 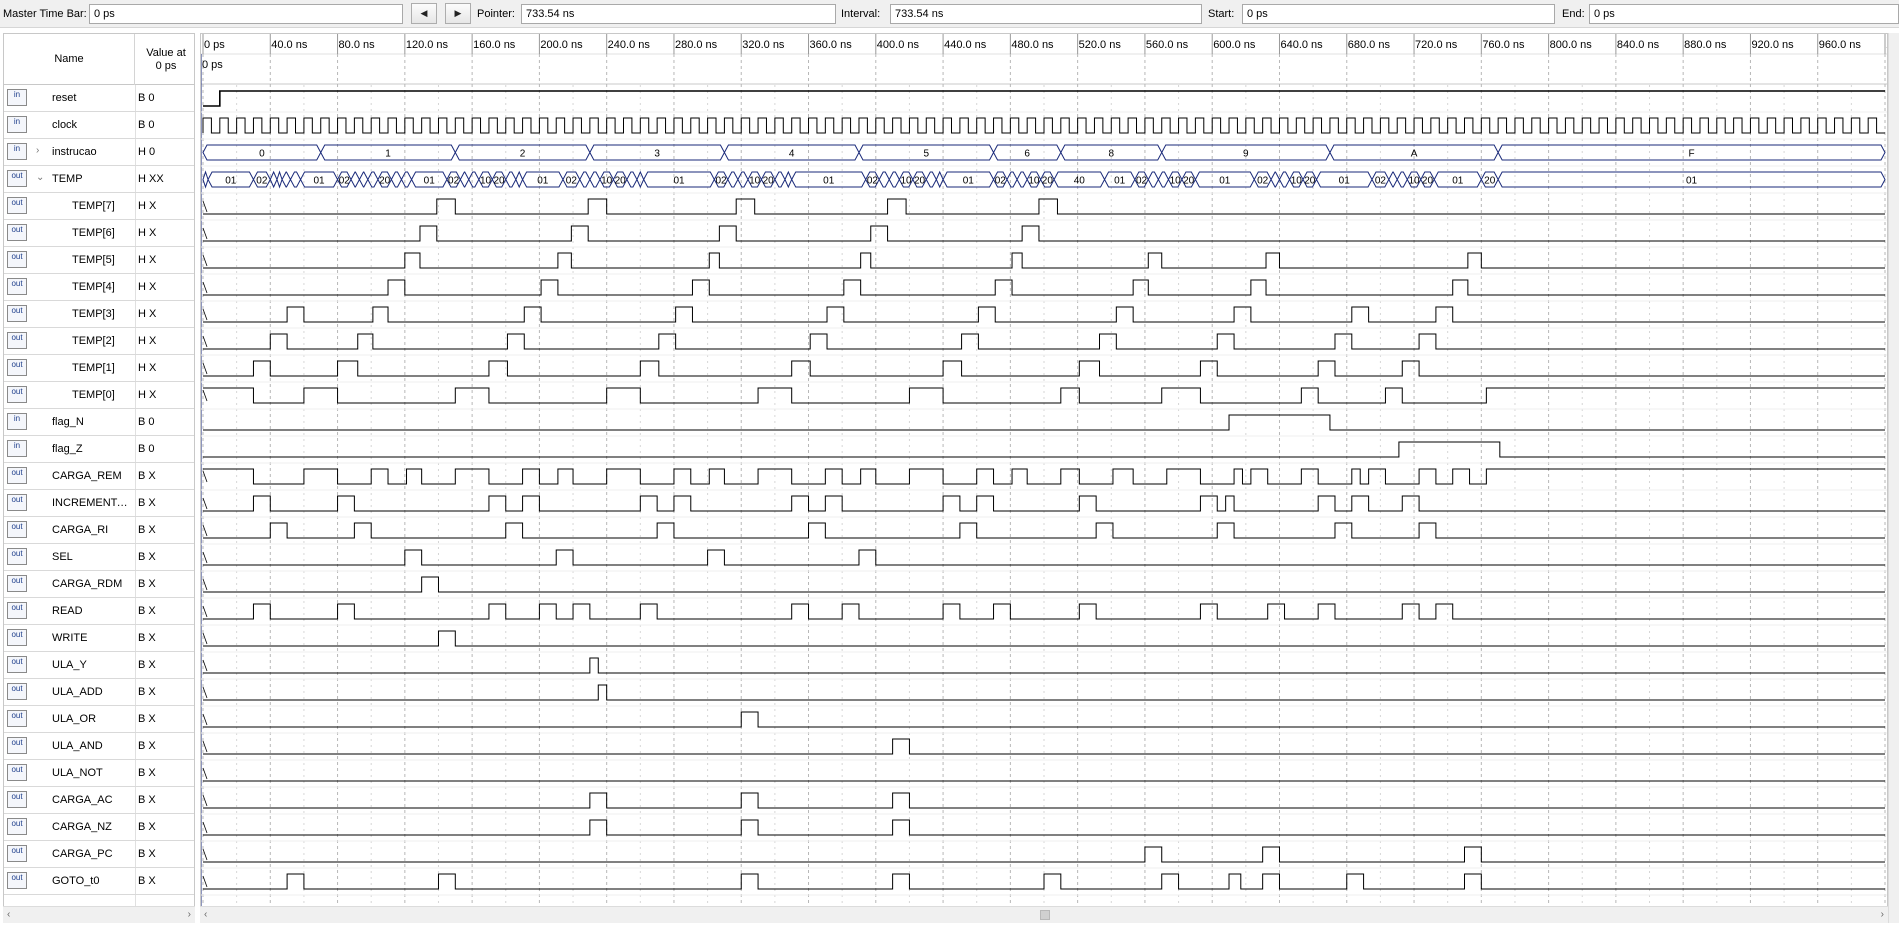 I want to click on waveform-temp4, so click(x=1044, y=287).